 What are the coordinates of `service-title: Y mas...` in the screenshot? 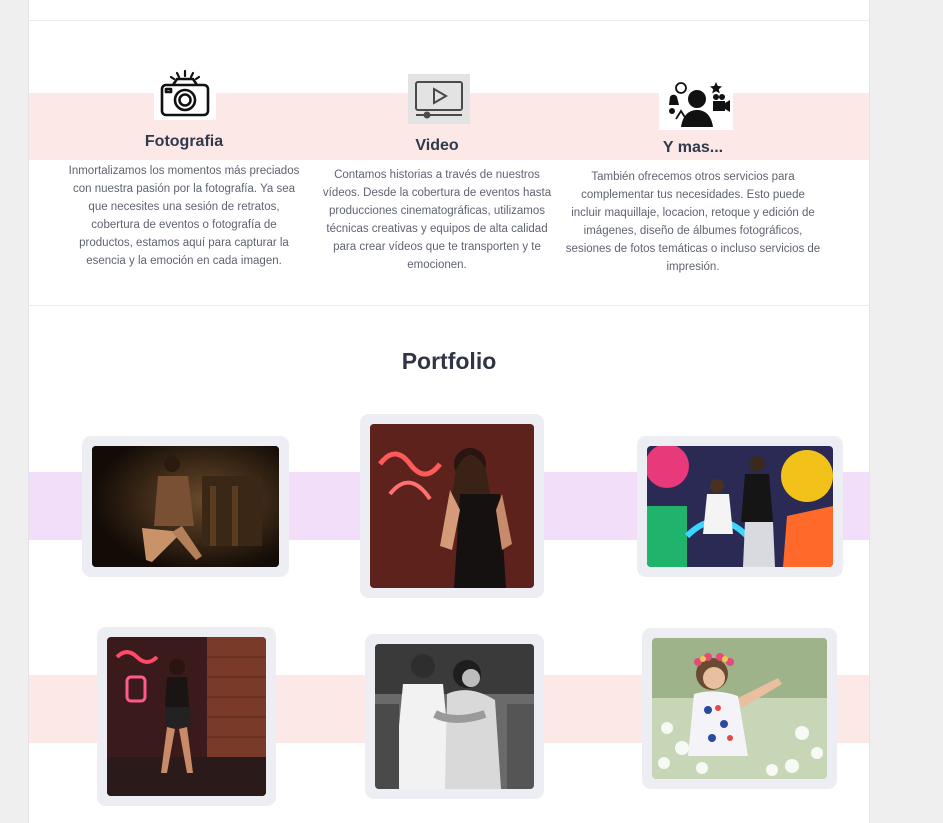 It's located at (693, 147).